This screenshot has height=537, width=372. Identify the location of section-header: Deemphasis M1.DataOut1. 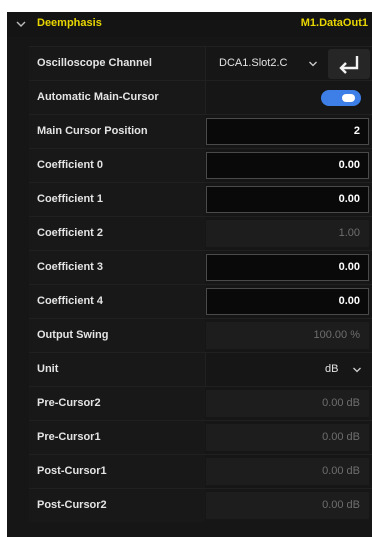
(189, 24).